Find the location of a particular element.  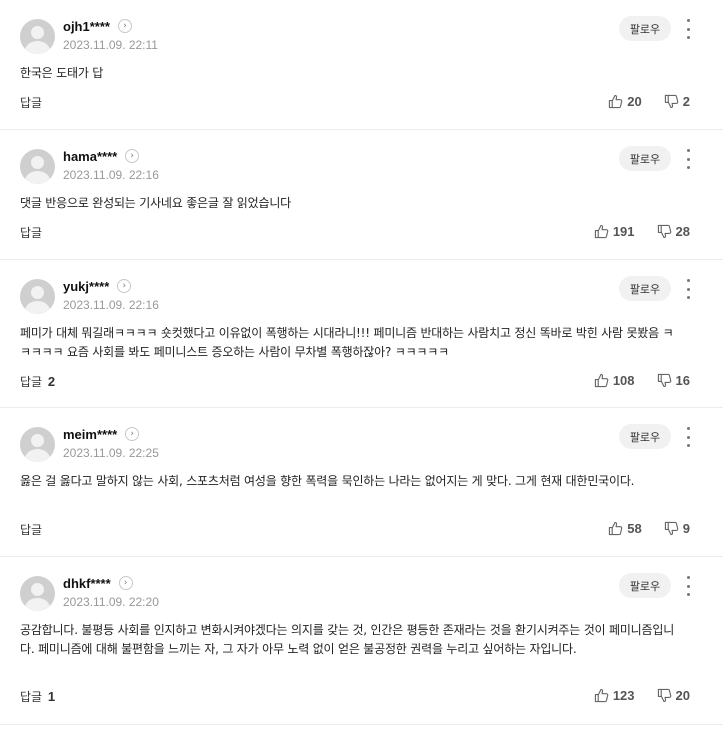

dislike-count: 28 is located at coordinates (682, 231).